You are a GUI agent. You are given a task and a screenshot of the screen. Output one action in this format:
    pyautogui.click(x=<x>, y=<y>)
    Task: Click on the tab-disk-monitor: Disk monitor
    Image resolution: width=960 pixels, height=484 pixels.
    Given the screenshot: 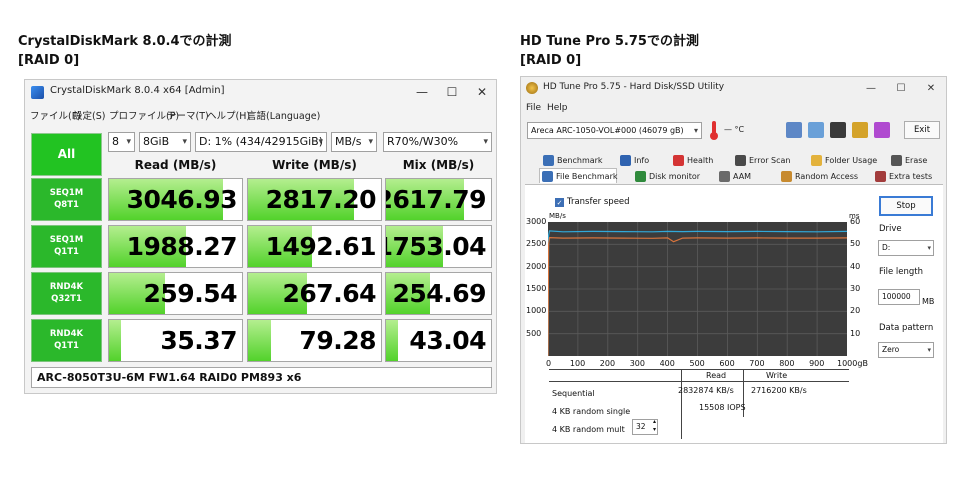 What is the action you would take?
    pyautogui.click(x=666, y=176)
    